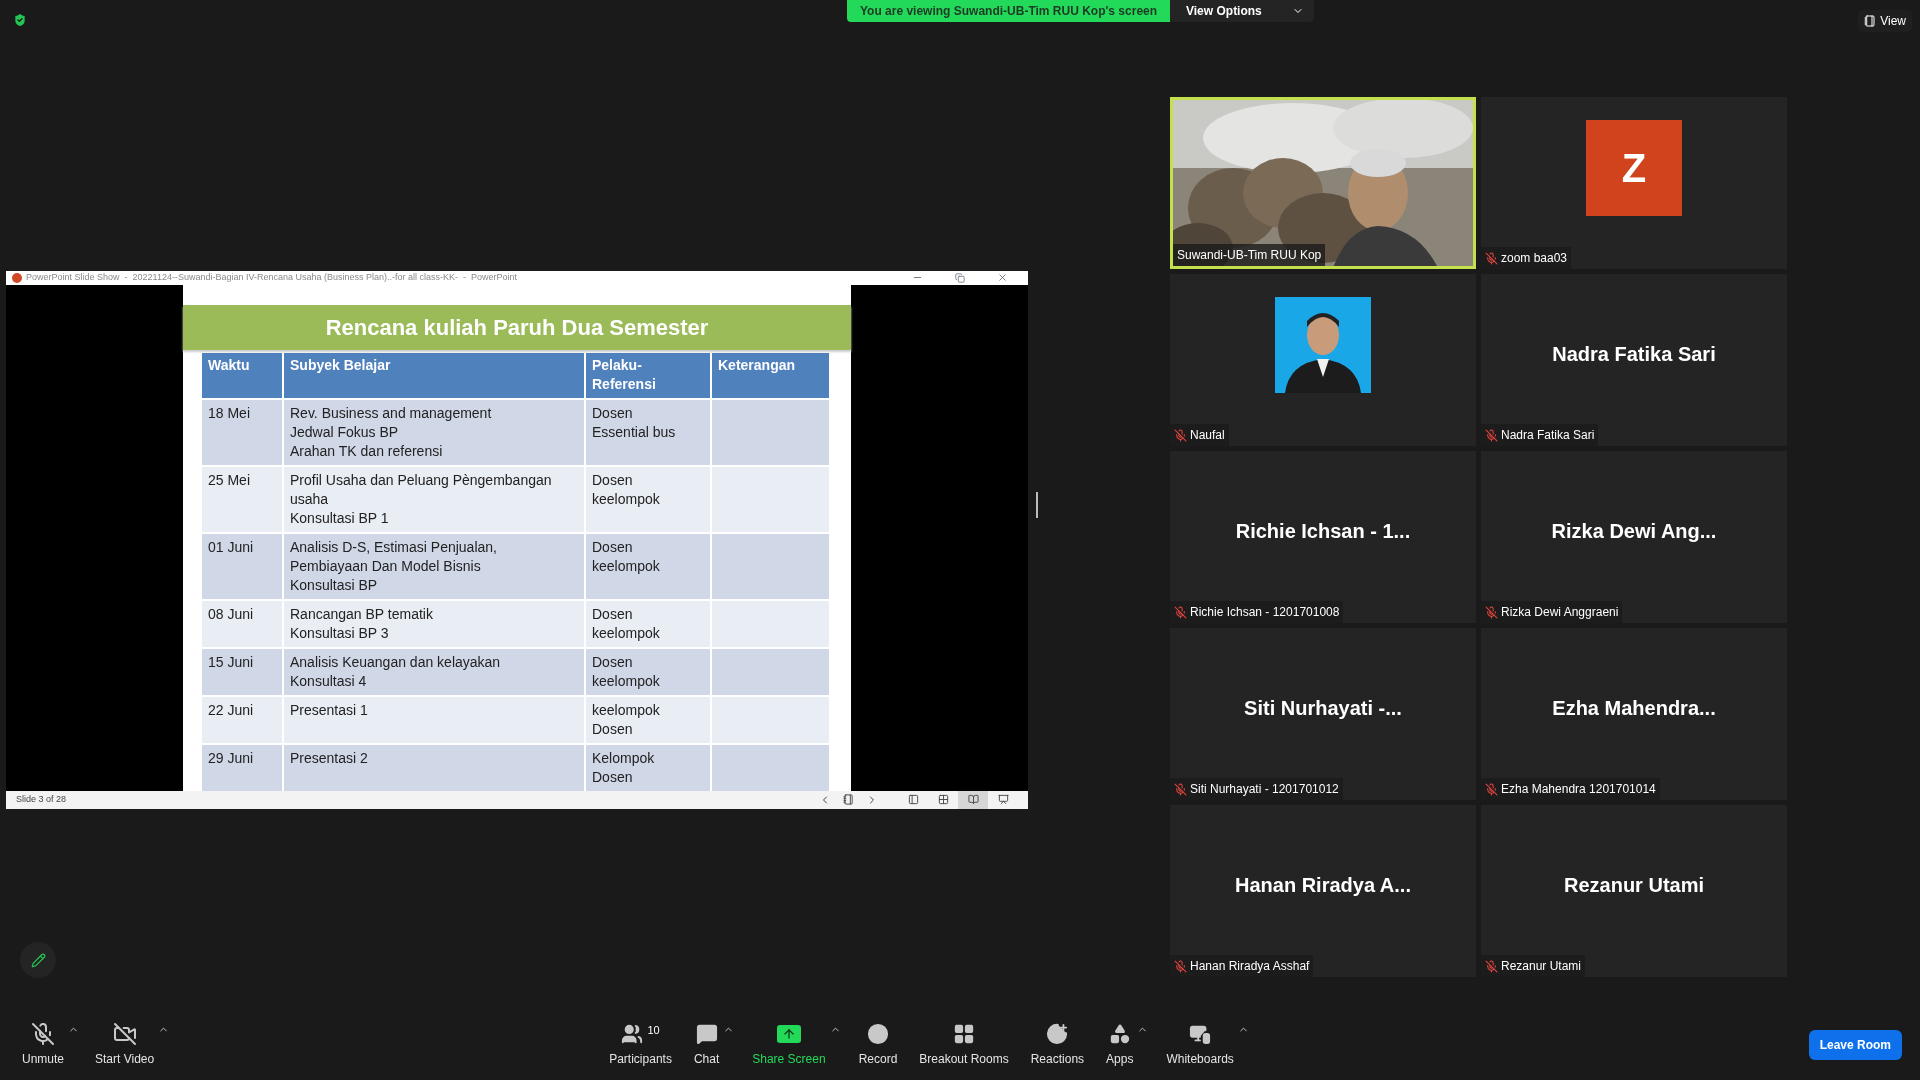 The height and width of the screenshot is (1080, 1920). Describe the element at coordinates (1548, 435) in the screenshot. I see `participant-name: Nadra Fatika Sari` at that location.